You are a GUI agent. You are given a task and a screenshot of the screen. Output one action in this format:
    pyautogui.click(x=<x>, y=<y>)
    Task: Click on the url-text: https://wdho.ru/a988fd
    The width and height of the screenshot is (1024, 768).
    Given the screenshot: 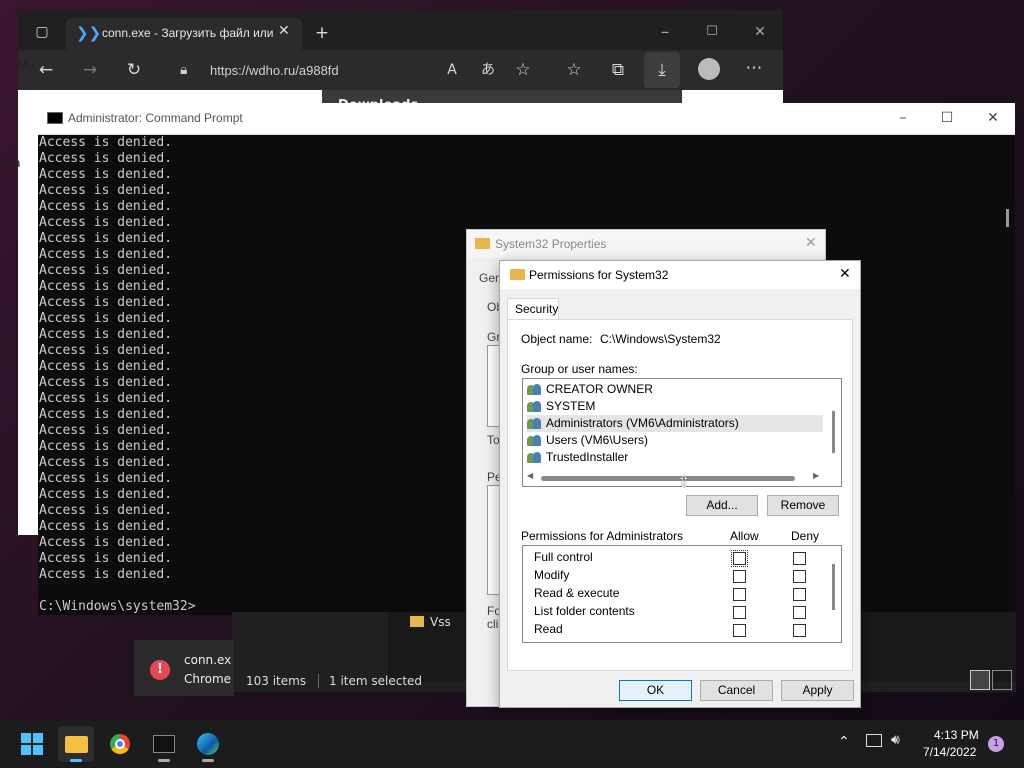 What is the action you would take?
    pyautogui.click(x=274, y=70)
    